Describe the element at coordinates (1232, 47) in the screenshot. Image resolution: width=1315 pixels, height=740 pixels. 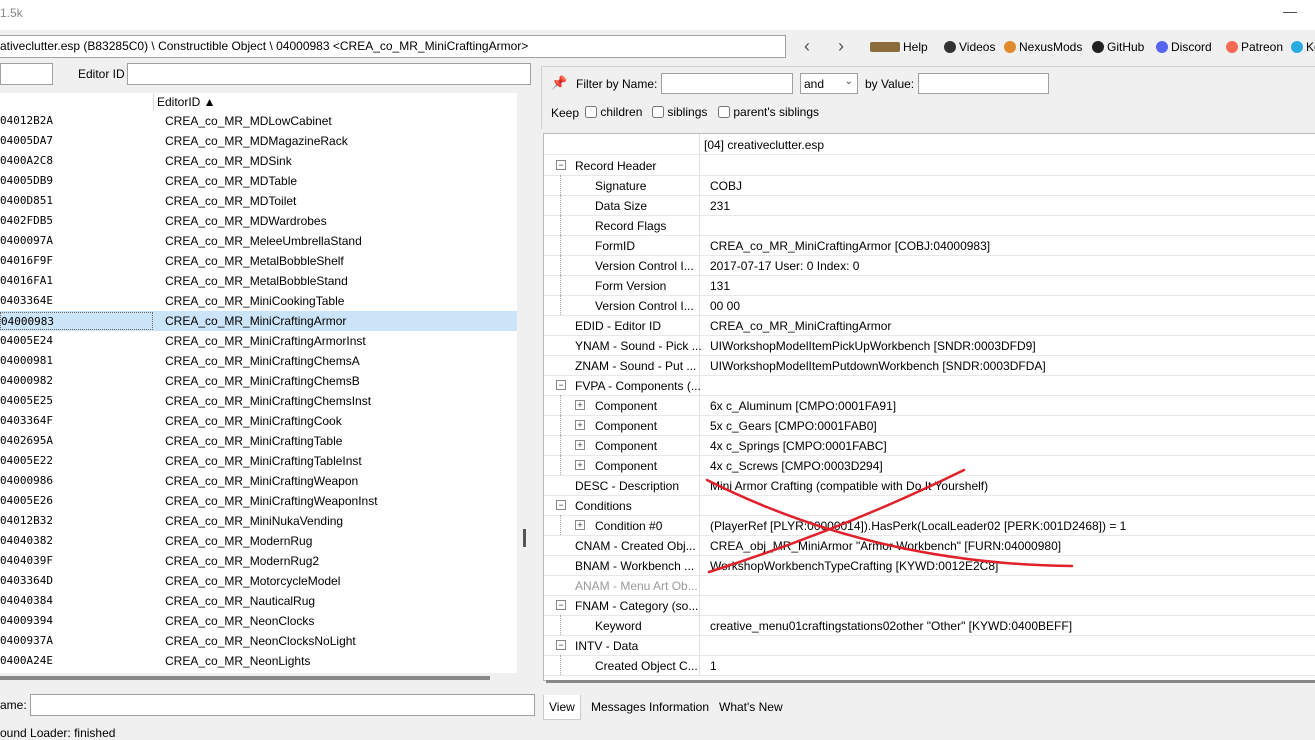
I see `patreon-icon` at that location.